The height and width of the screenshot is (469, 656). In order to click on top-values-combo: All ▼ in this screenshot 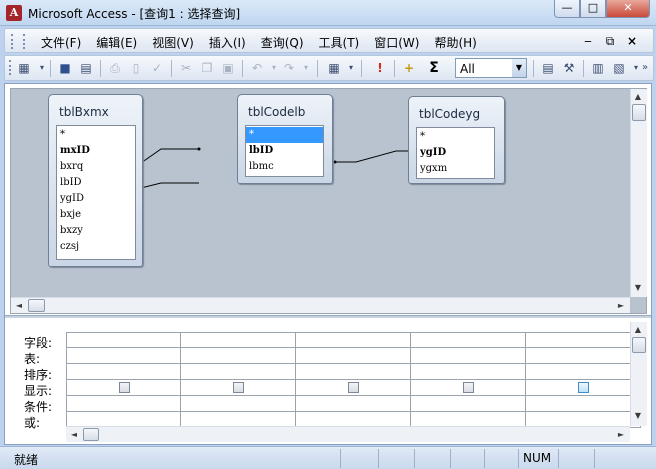, I will do `click(491, 68)`.